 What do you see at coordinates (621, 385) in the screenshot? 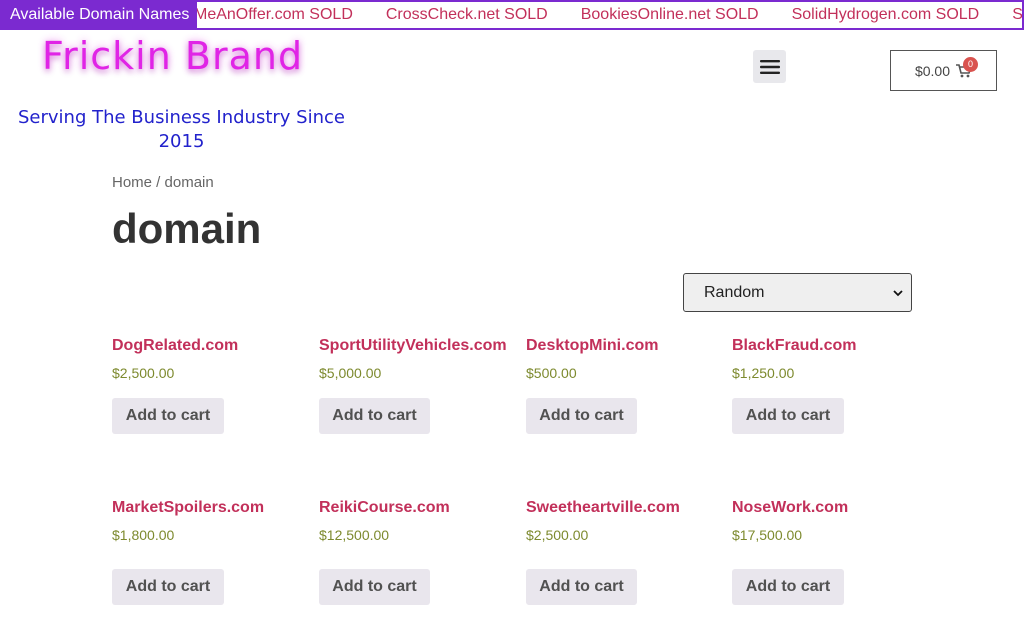
I see `product-card: DesktopMini.com $500.00 Add to cart` at bounding box center [621, 385].